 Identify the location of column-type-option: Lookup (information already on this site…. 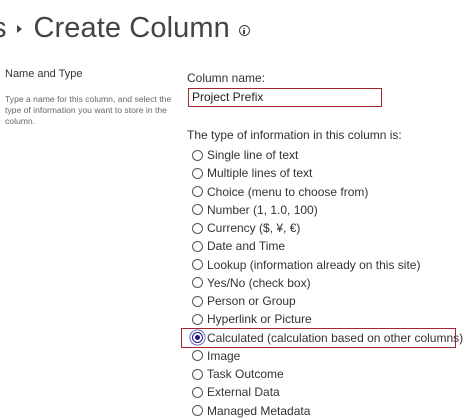
(327, 265).